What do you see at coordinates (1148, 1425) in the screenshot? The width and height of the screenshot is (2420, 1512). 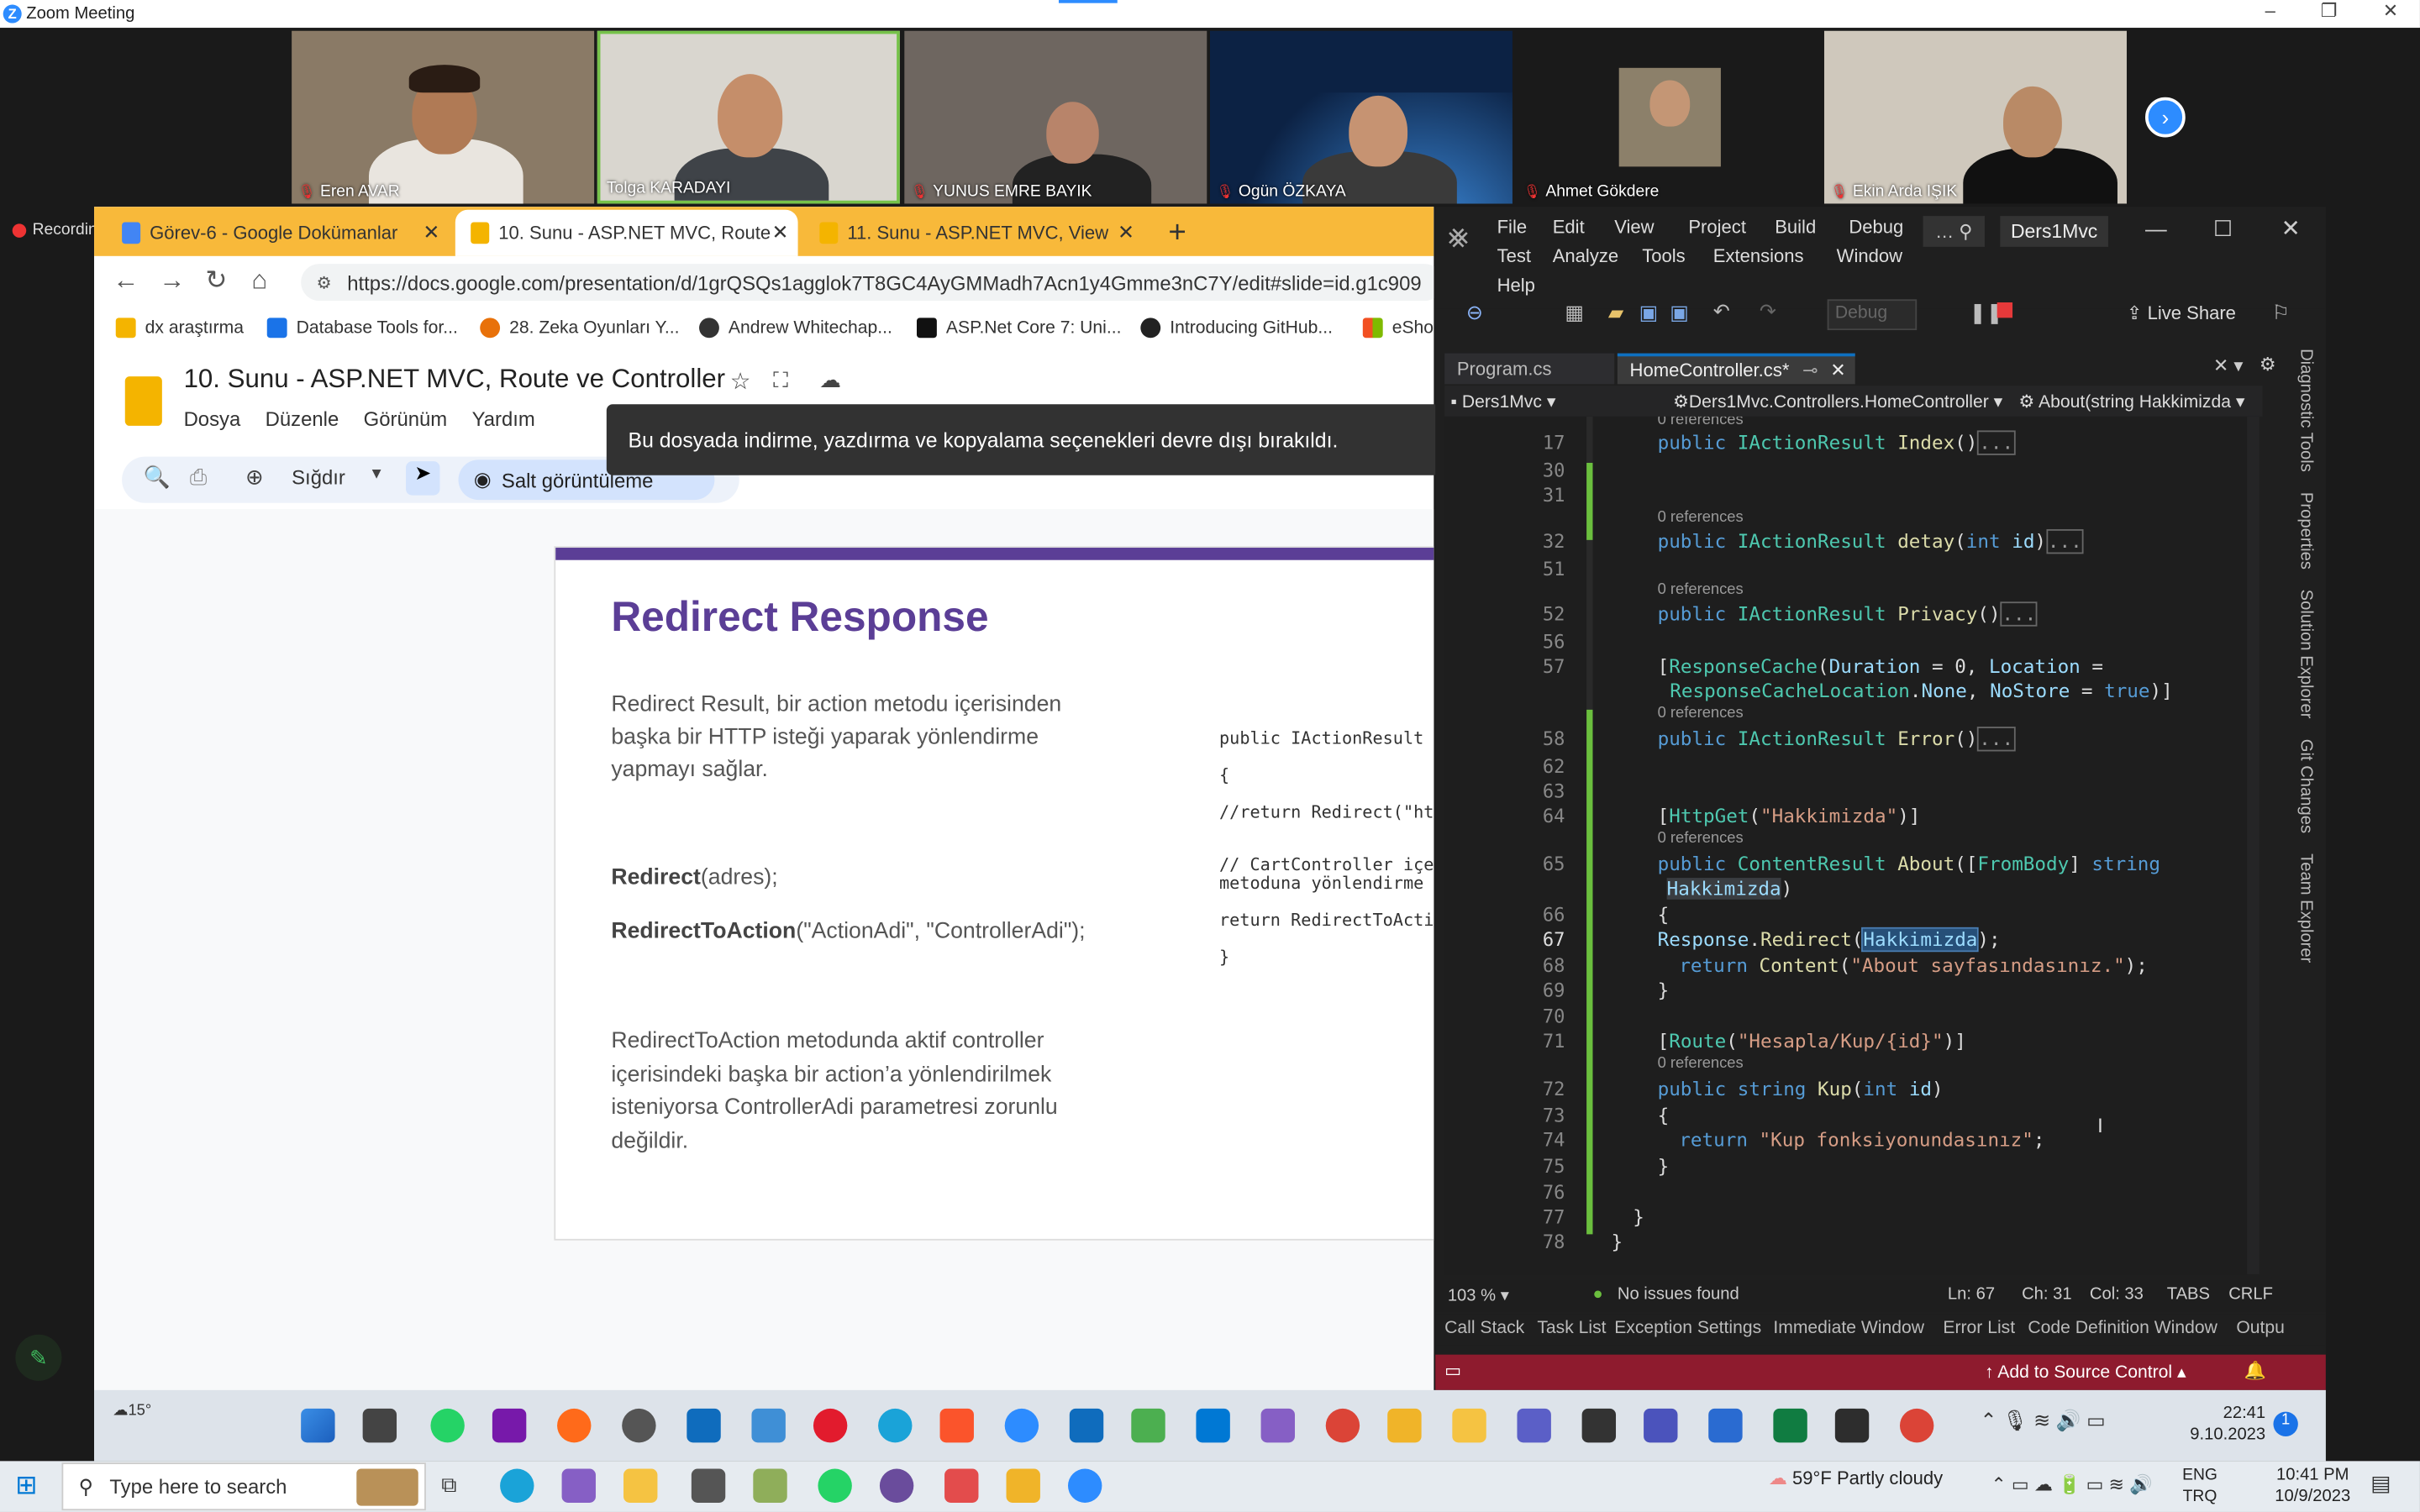 I see `notepad-icon` at bounding box center [1148, 1425].